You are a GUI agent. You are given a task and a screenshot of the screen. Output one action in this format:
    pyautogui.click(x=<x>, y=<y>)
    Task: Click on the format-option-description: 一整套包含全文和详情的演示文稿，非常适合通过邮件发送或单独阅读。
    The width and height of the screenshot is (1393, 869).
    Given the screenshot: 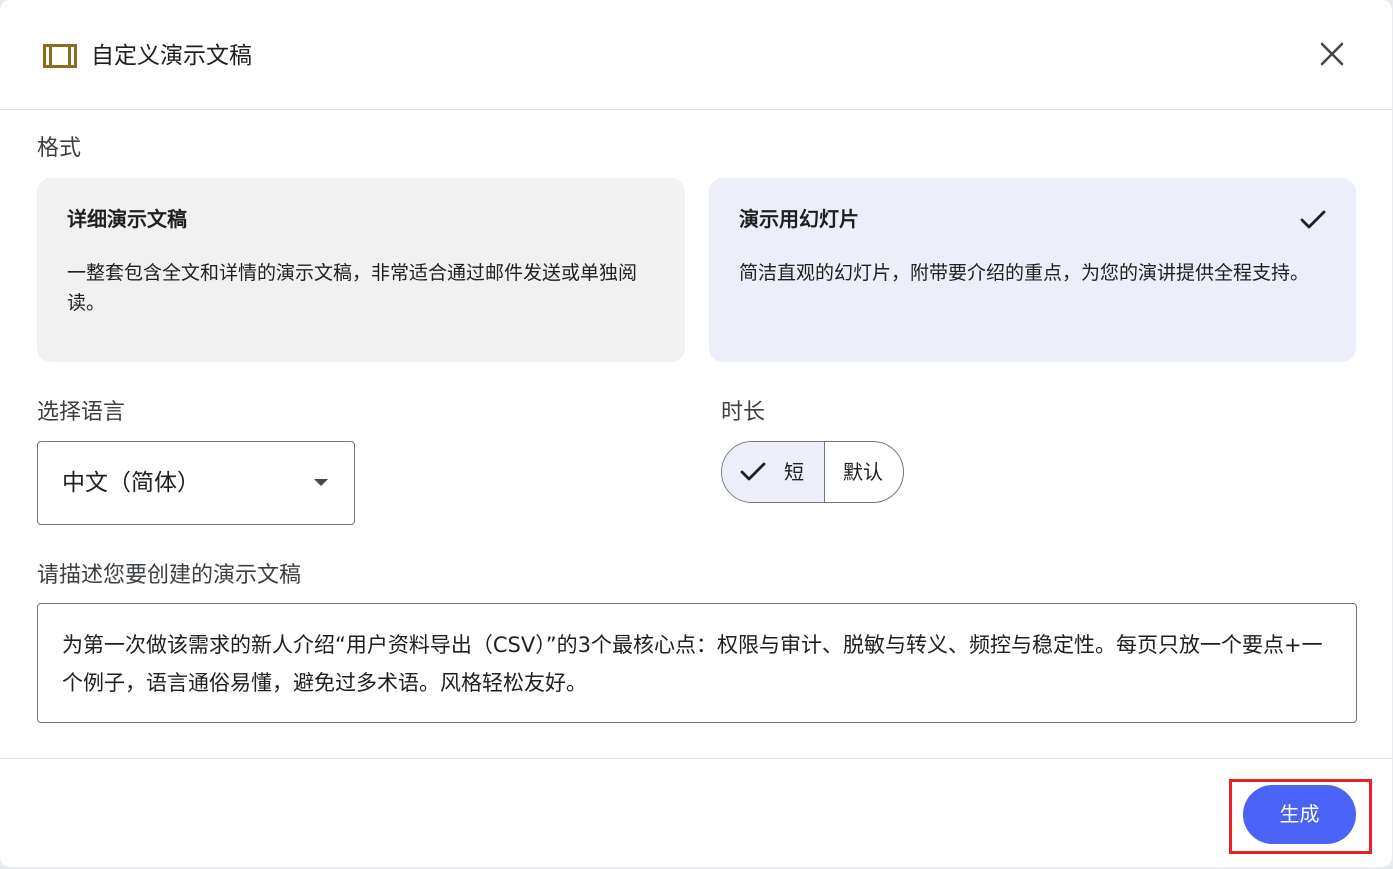 What is the action you would take?
    pyautogui.click(x=352, y=288)
    